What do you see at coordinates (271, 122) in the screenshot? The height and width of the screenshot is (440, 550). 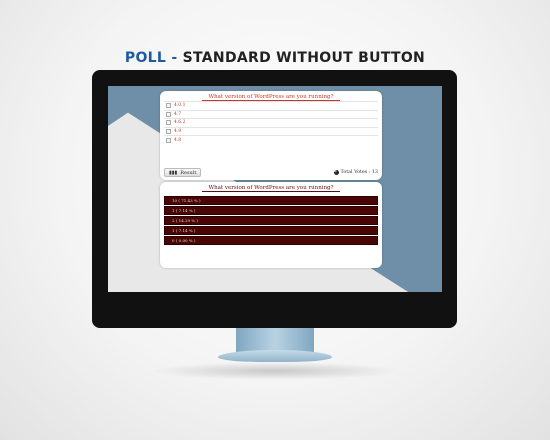 I see `poll-option: 4.6.2` at bounding box center [271, 122].